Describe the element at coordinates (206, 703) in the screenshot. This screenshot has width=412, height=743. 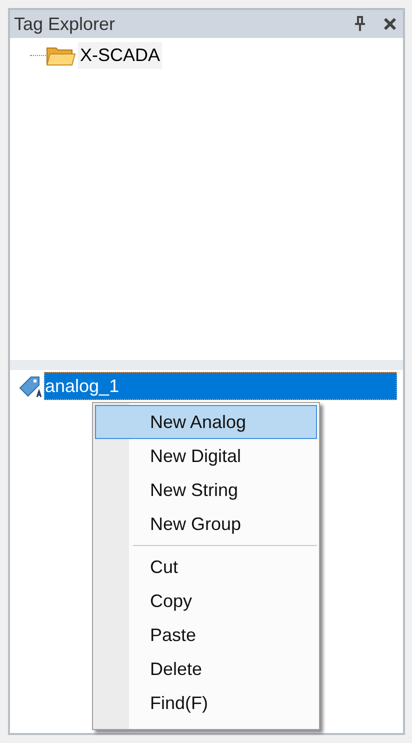
I see `menu-item: Find(F)` at that location.